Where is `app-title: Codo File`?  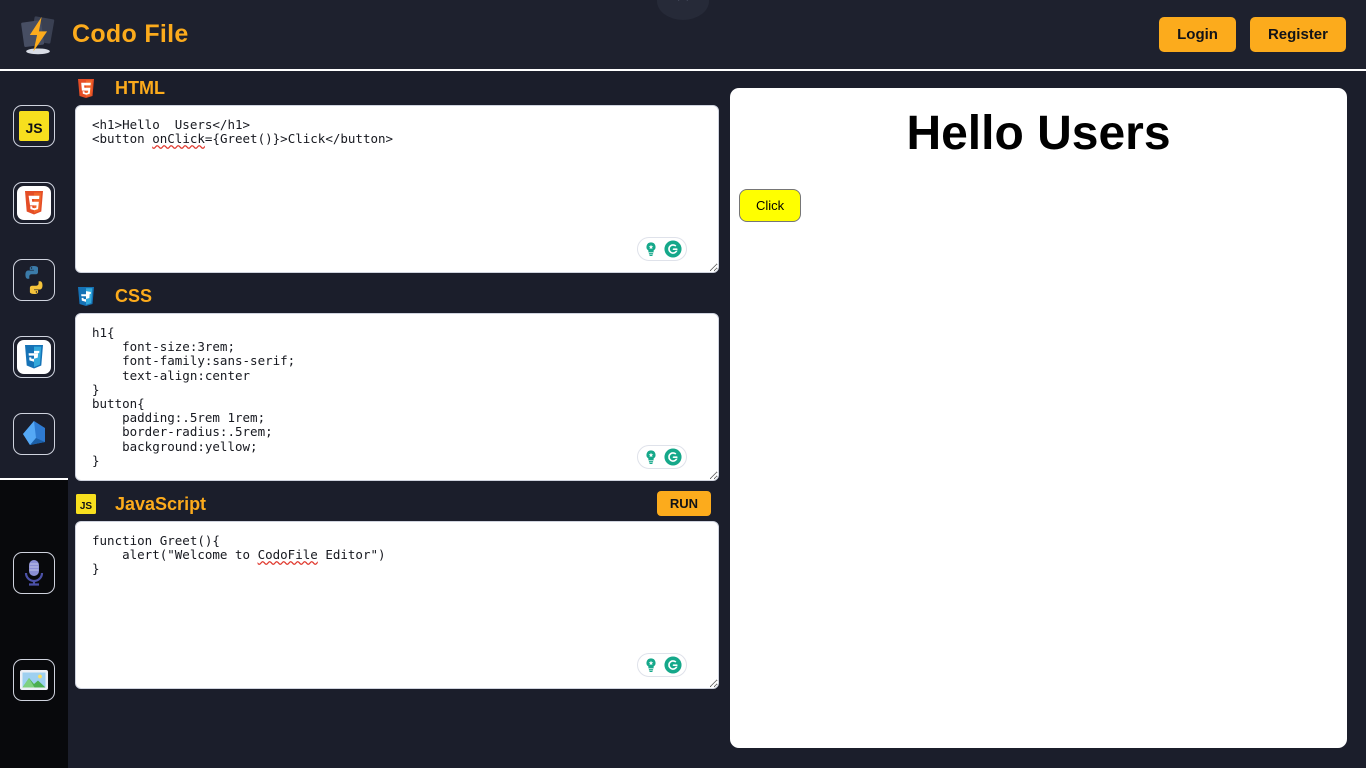
app-title: Codo File is located at coordinates (130, 34).